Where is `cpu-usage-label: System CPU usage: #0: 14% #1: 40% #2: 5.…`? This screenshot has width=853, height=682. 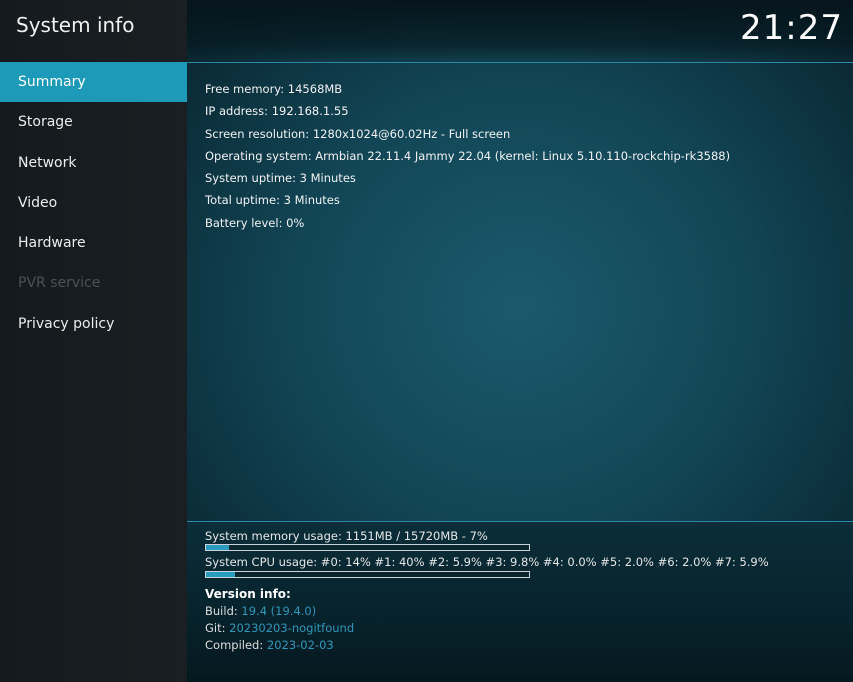 cpu-usage-label: System CPU usage: #0: 14% #1: 40% #2: 5.… is located at coordinates (487, 562).